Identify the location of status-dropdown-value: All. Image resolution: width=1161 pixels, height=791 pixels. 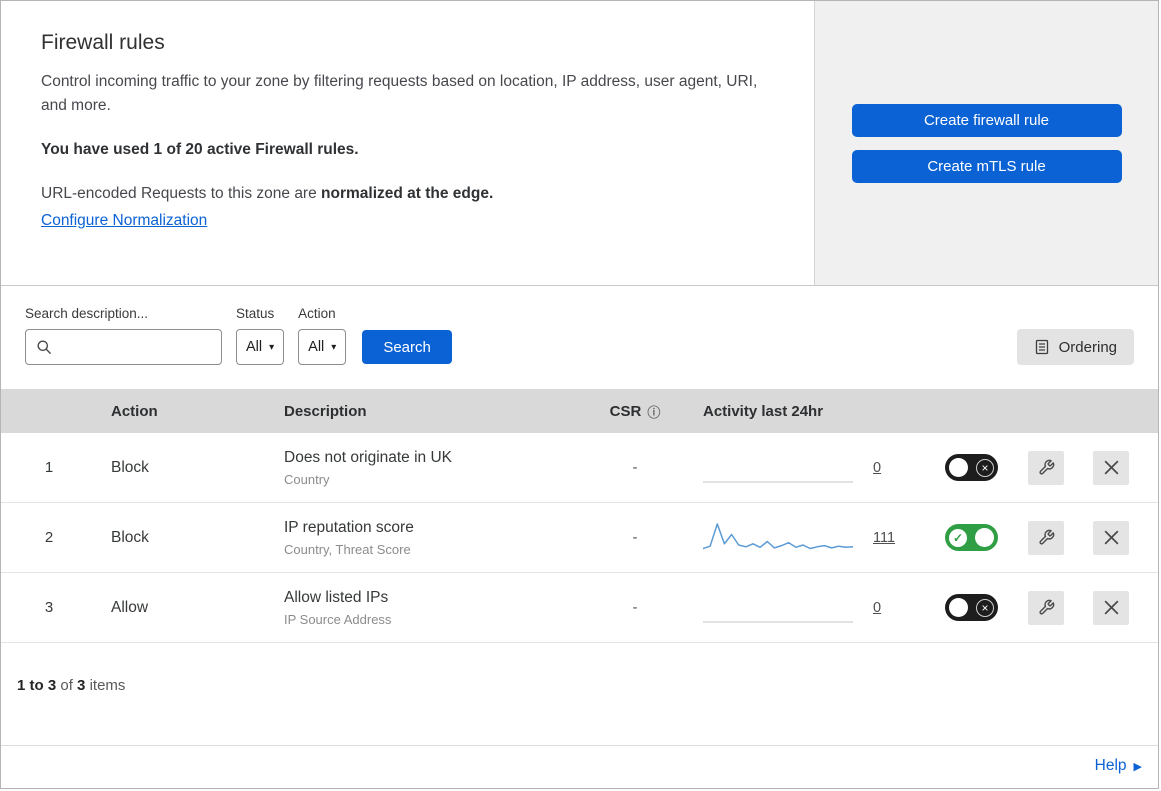
(254, 347).